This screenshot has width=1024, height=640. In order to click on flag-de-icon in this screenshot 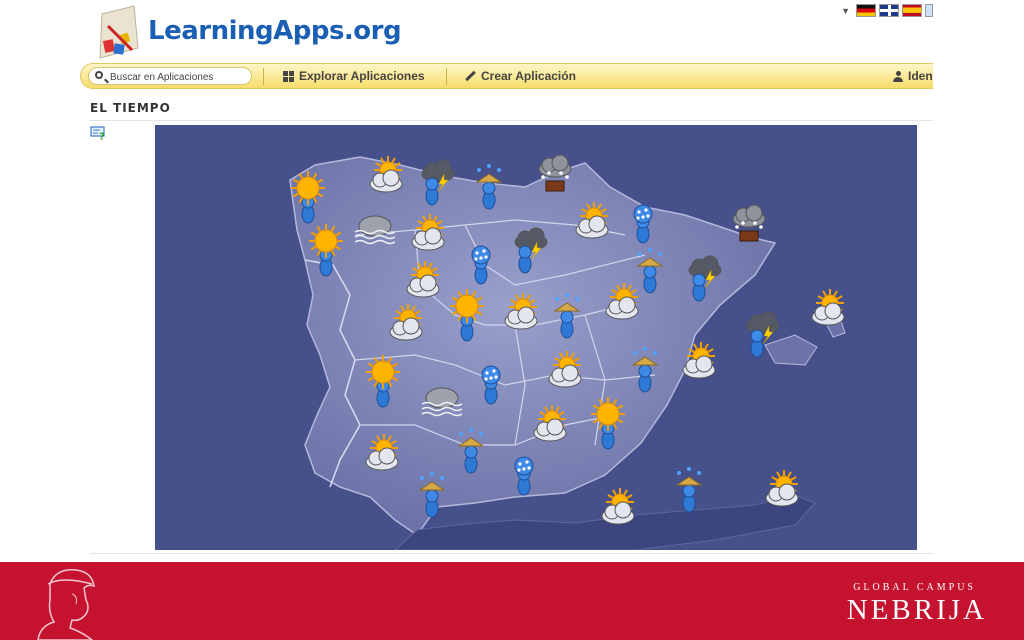, I will do `click(866, 10)`.